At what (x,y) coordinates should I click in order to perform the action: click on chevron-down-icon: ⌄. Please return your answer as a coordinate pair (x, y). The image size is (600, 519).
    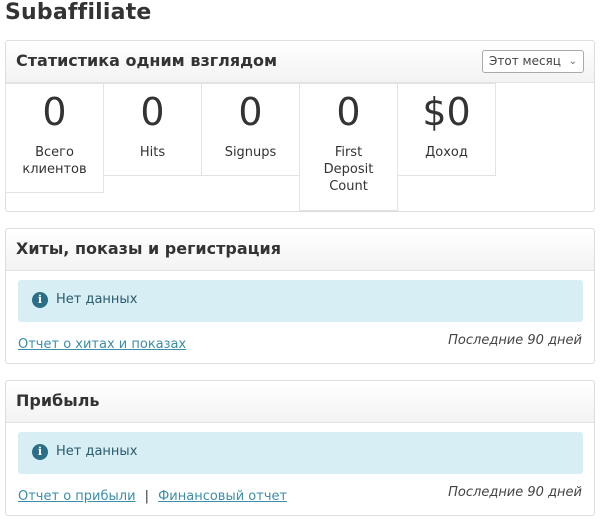
    Looking at the image, I should click on (572, 61).